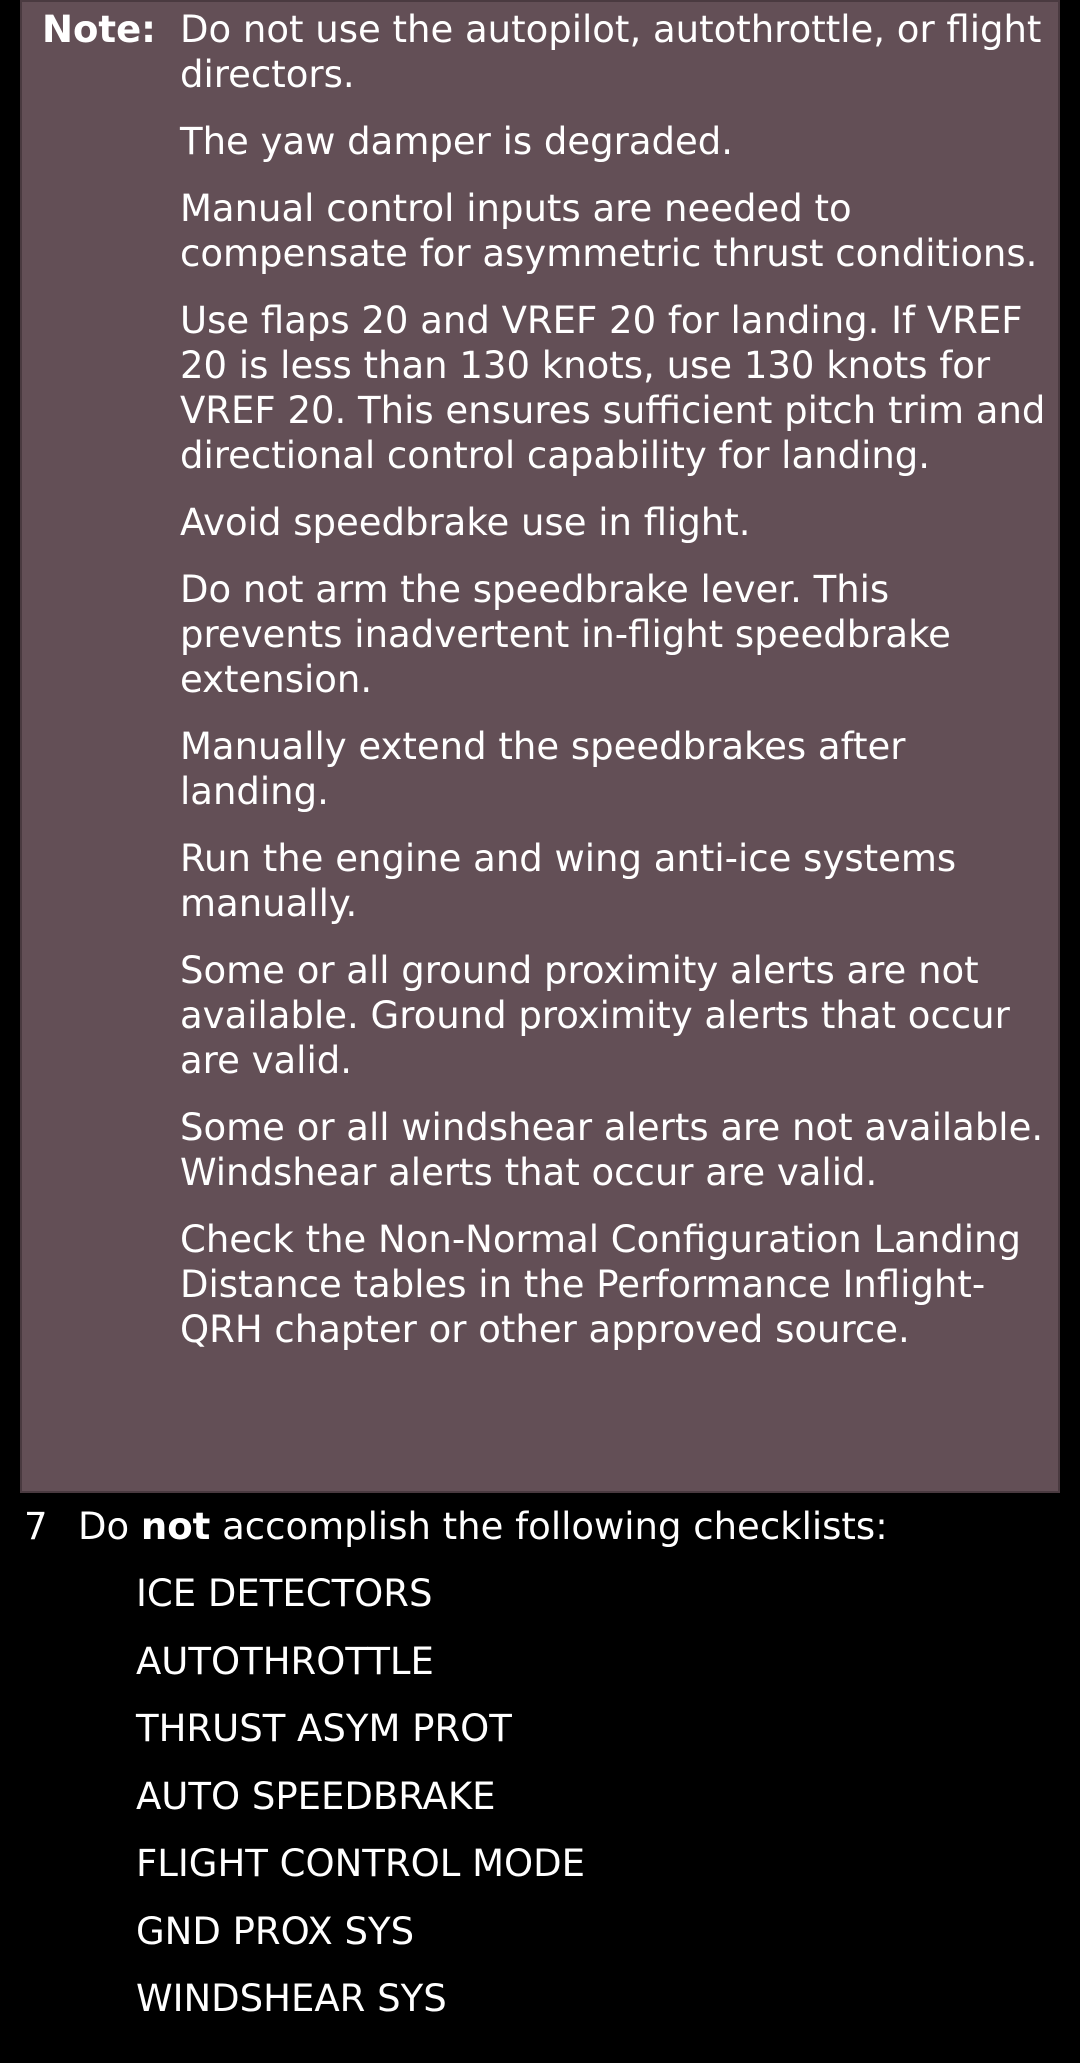  What do you see at coordinates (361, 1863) in the screenshot?
I see `checklist-item-flight-control-mode: FLIGHT CONTROL MODE` at bounding box center [361, 1863].